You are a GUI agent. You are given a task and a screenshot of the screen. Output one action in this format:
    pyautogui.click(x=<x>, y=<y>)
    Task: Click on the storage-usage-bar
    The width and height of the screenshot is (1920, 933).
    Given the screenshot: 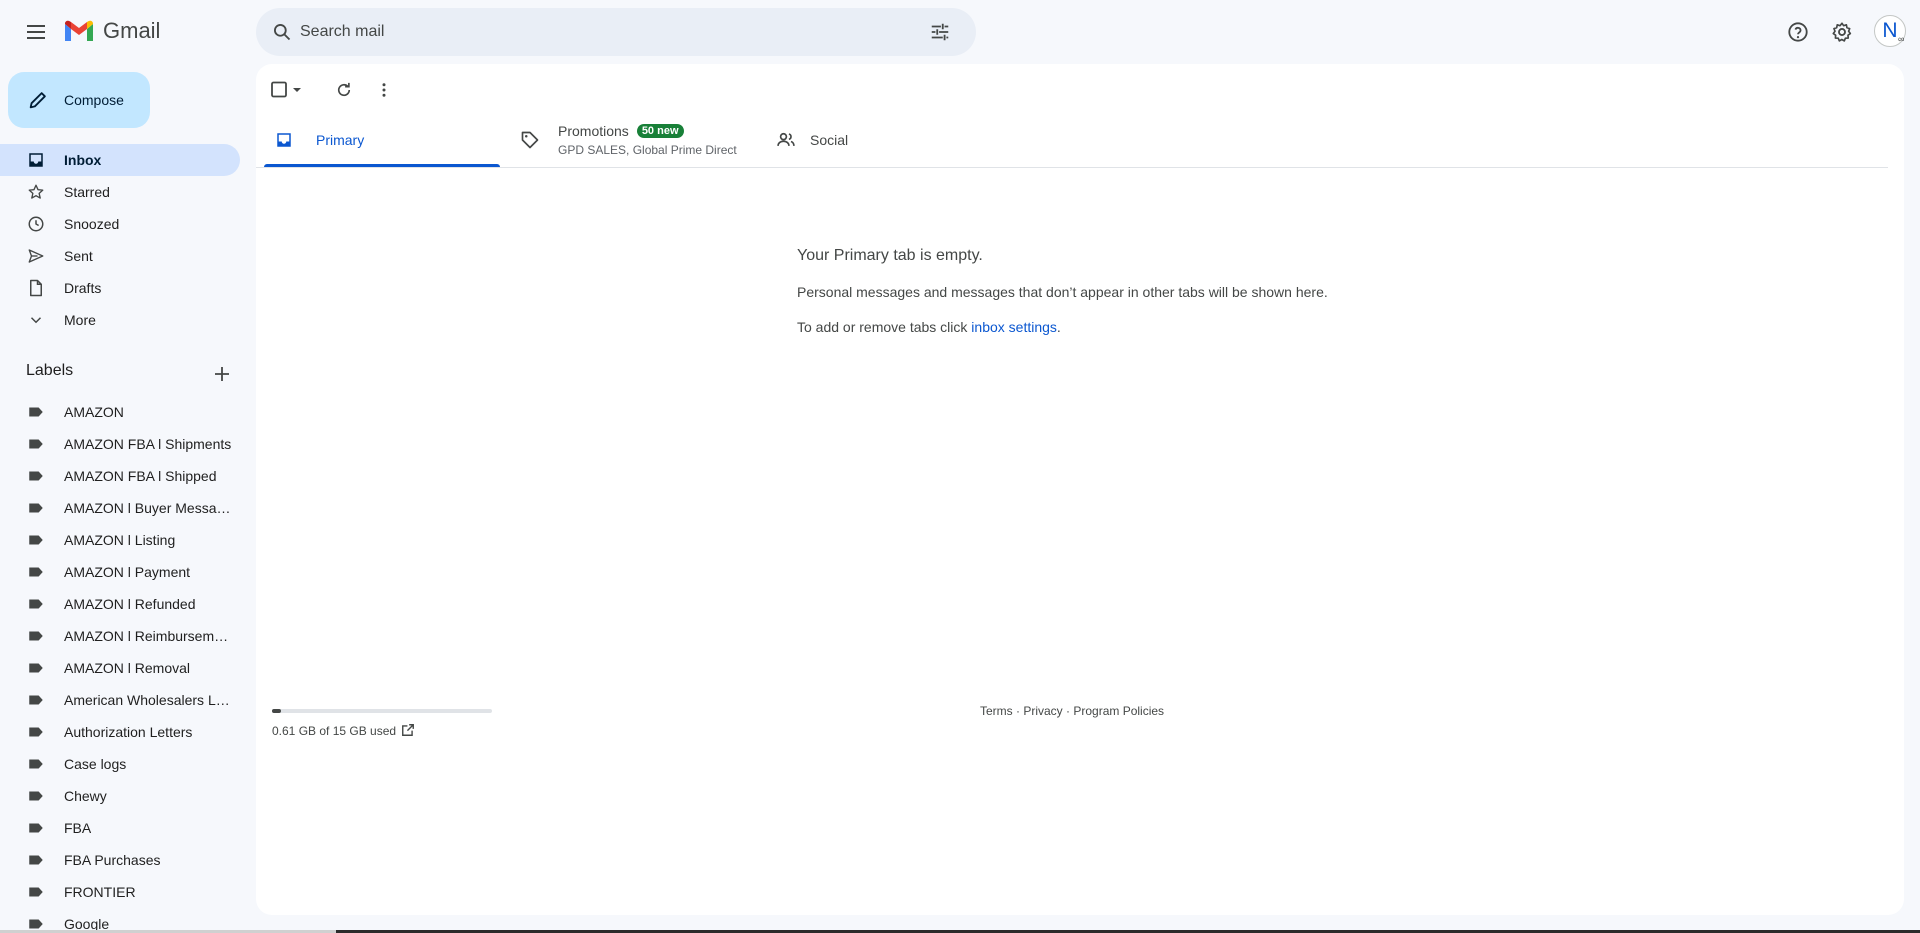 What is the action you would take?
    pyautogui.click(x=382, y=711)
    